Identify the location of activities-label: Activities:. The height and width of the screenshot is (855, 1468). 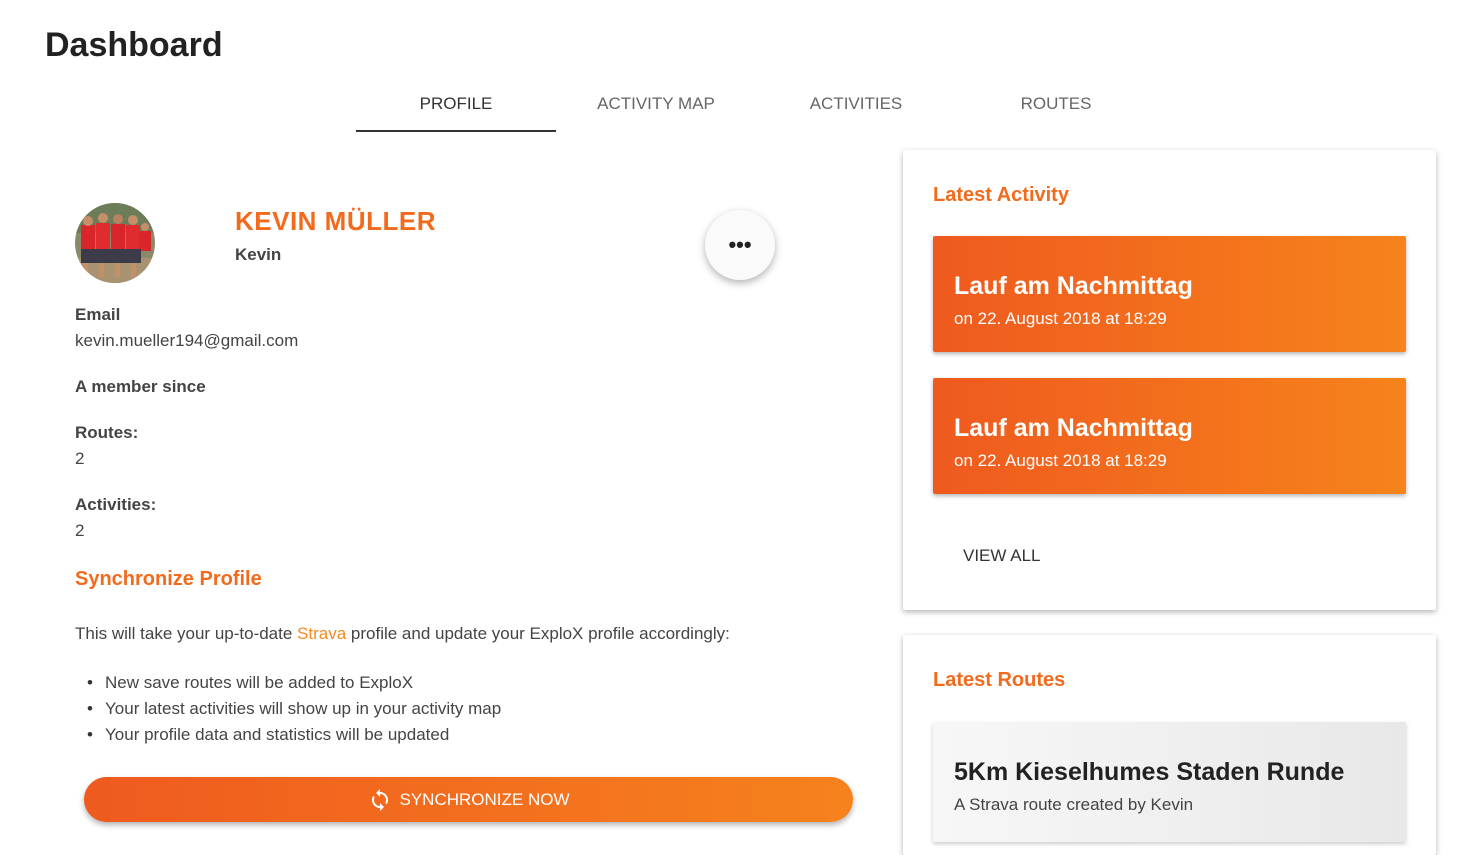
(116, 504).